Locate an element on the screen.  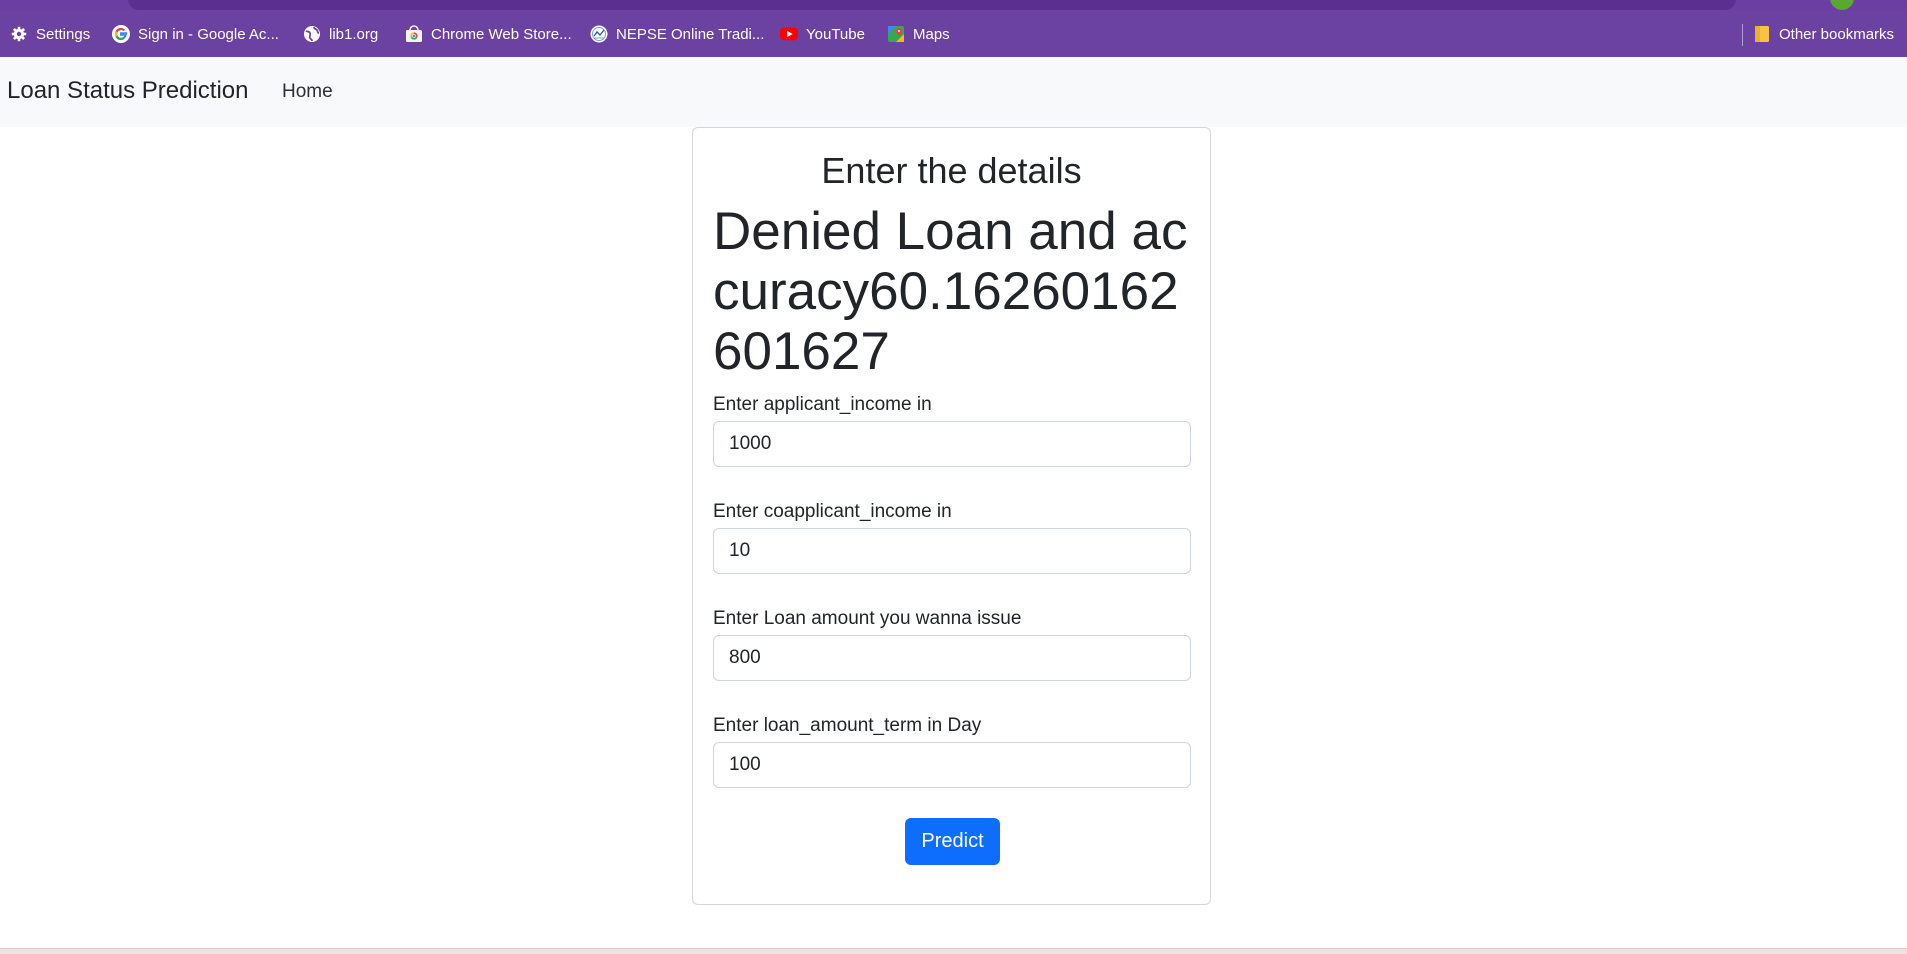
card-title: Enter the details is located at coordinates (951, 170).